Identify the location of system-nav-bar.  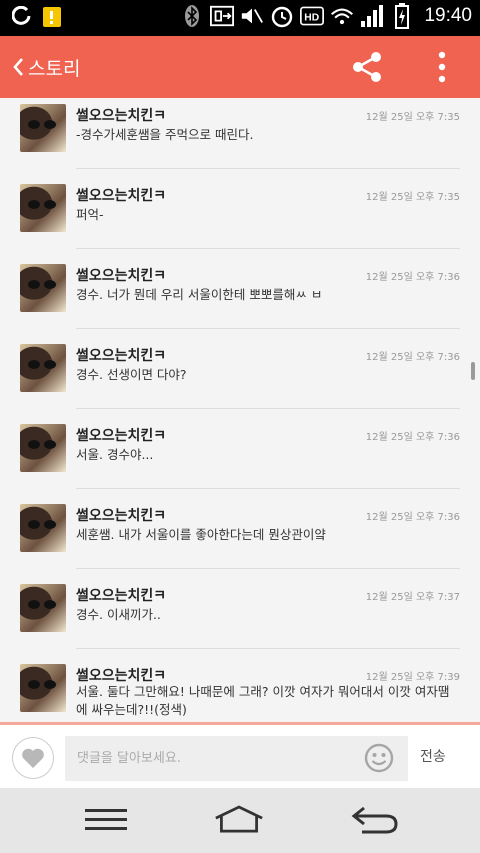
(240, 820).